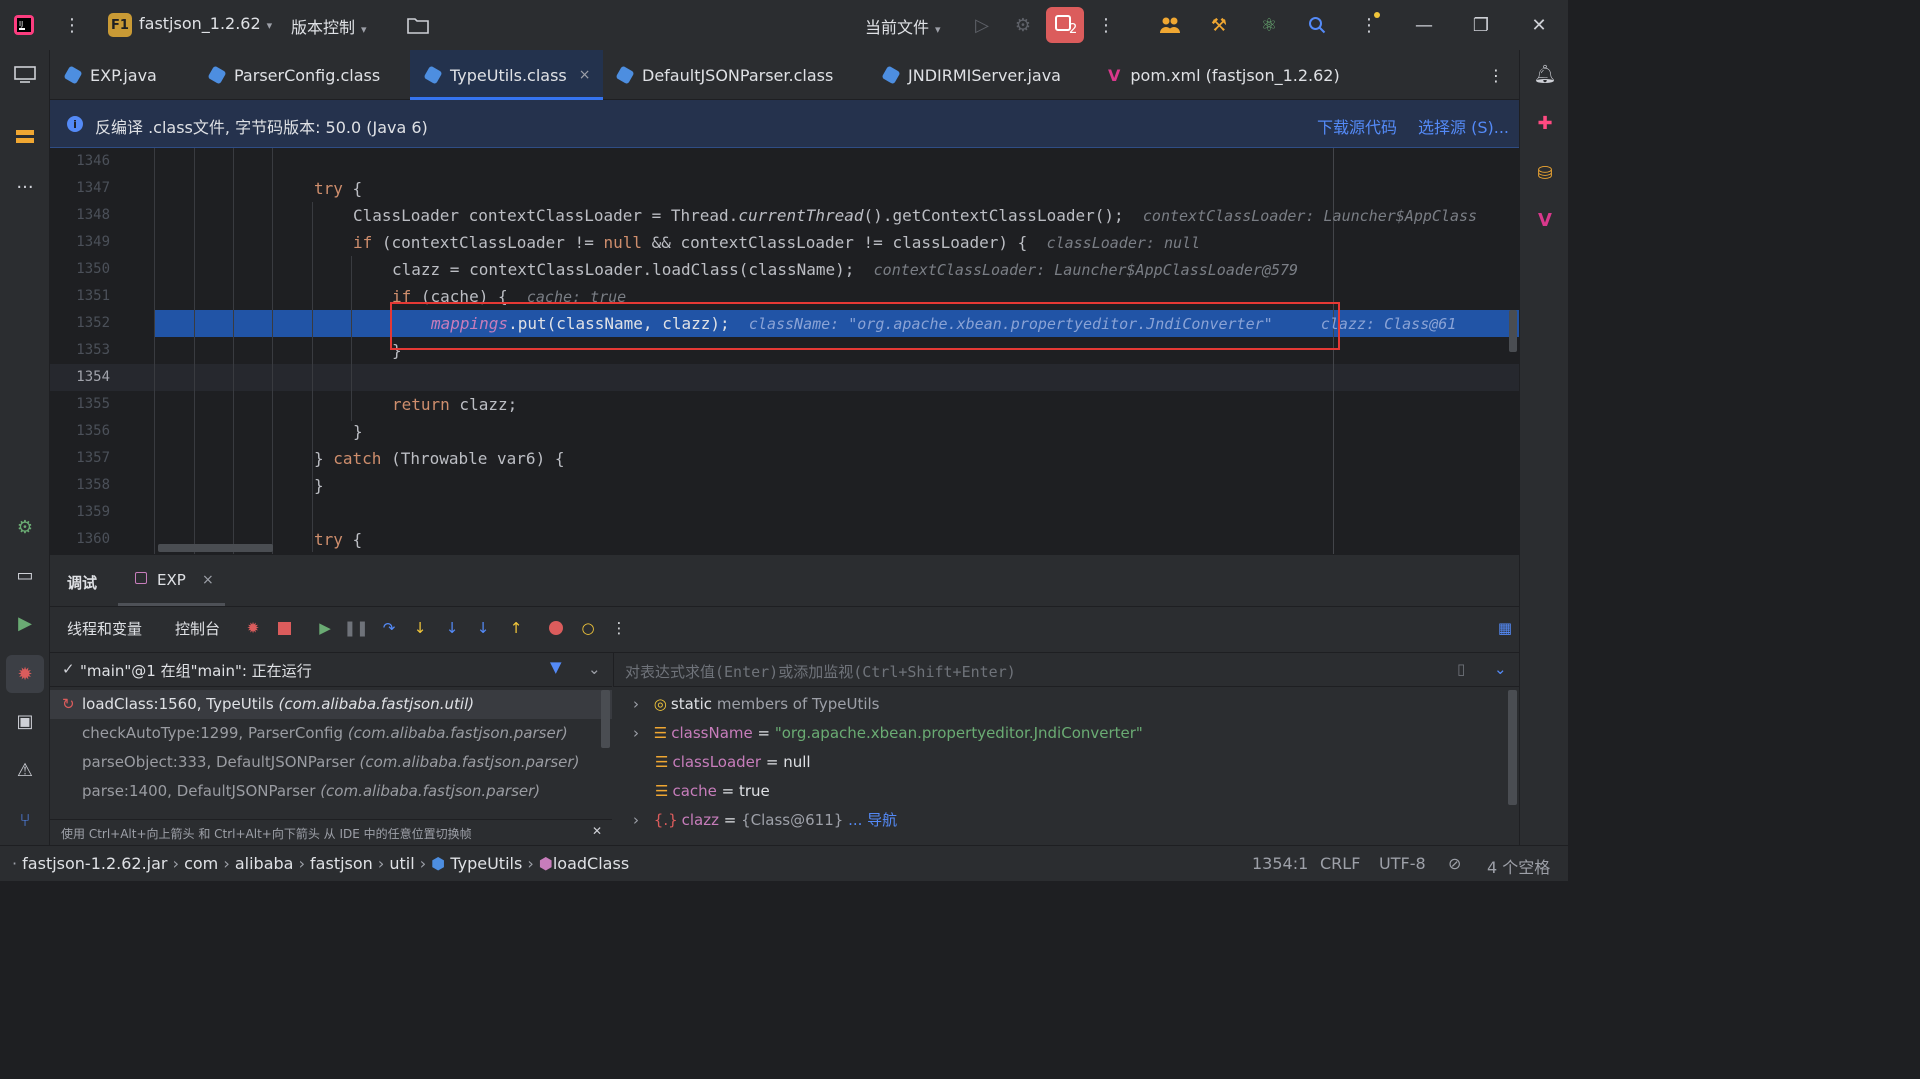  Describe the element at coordinates (25, 74) in the screenshot. I see `project-view-icon` at that location.